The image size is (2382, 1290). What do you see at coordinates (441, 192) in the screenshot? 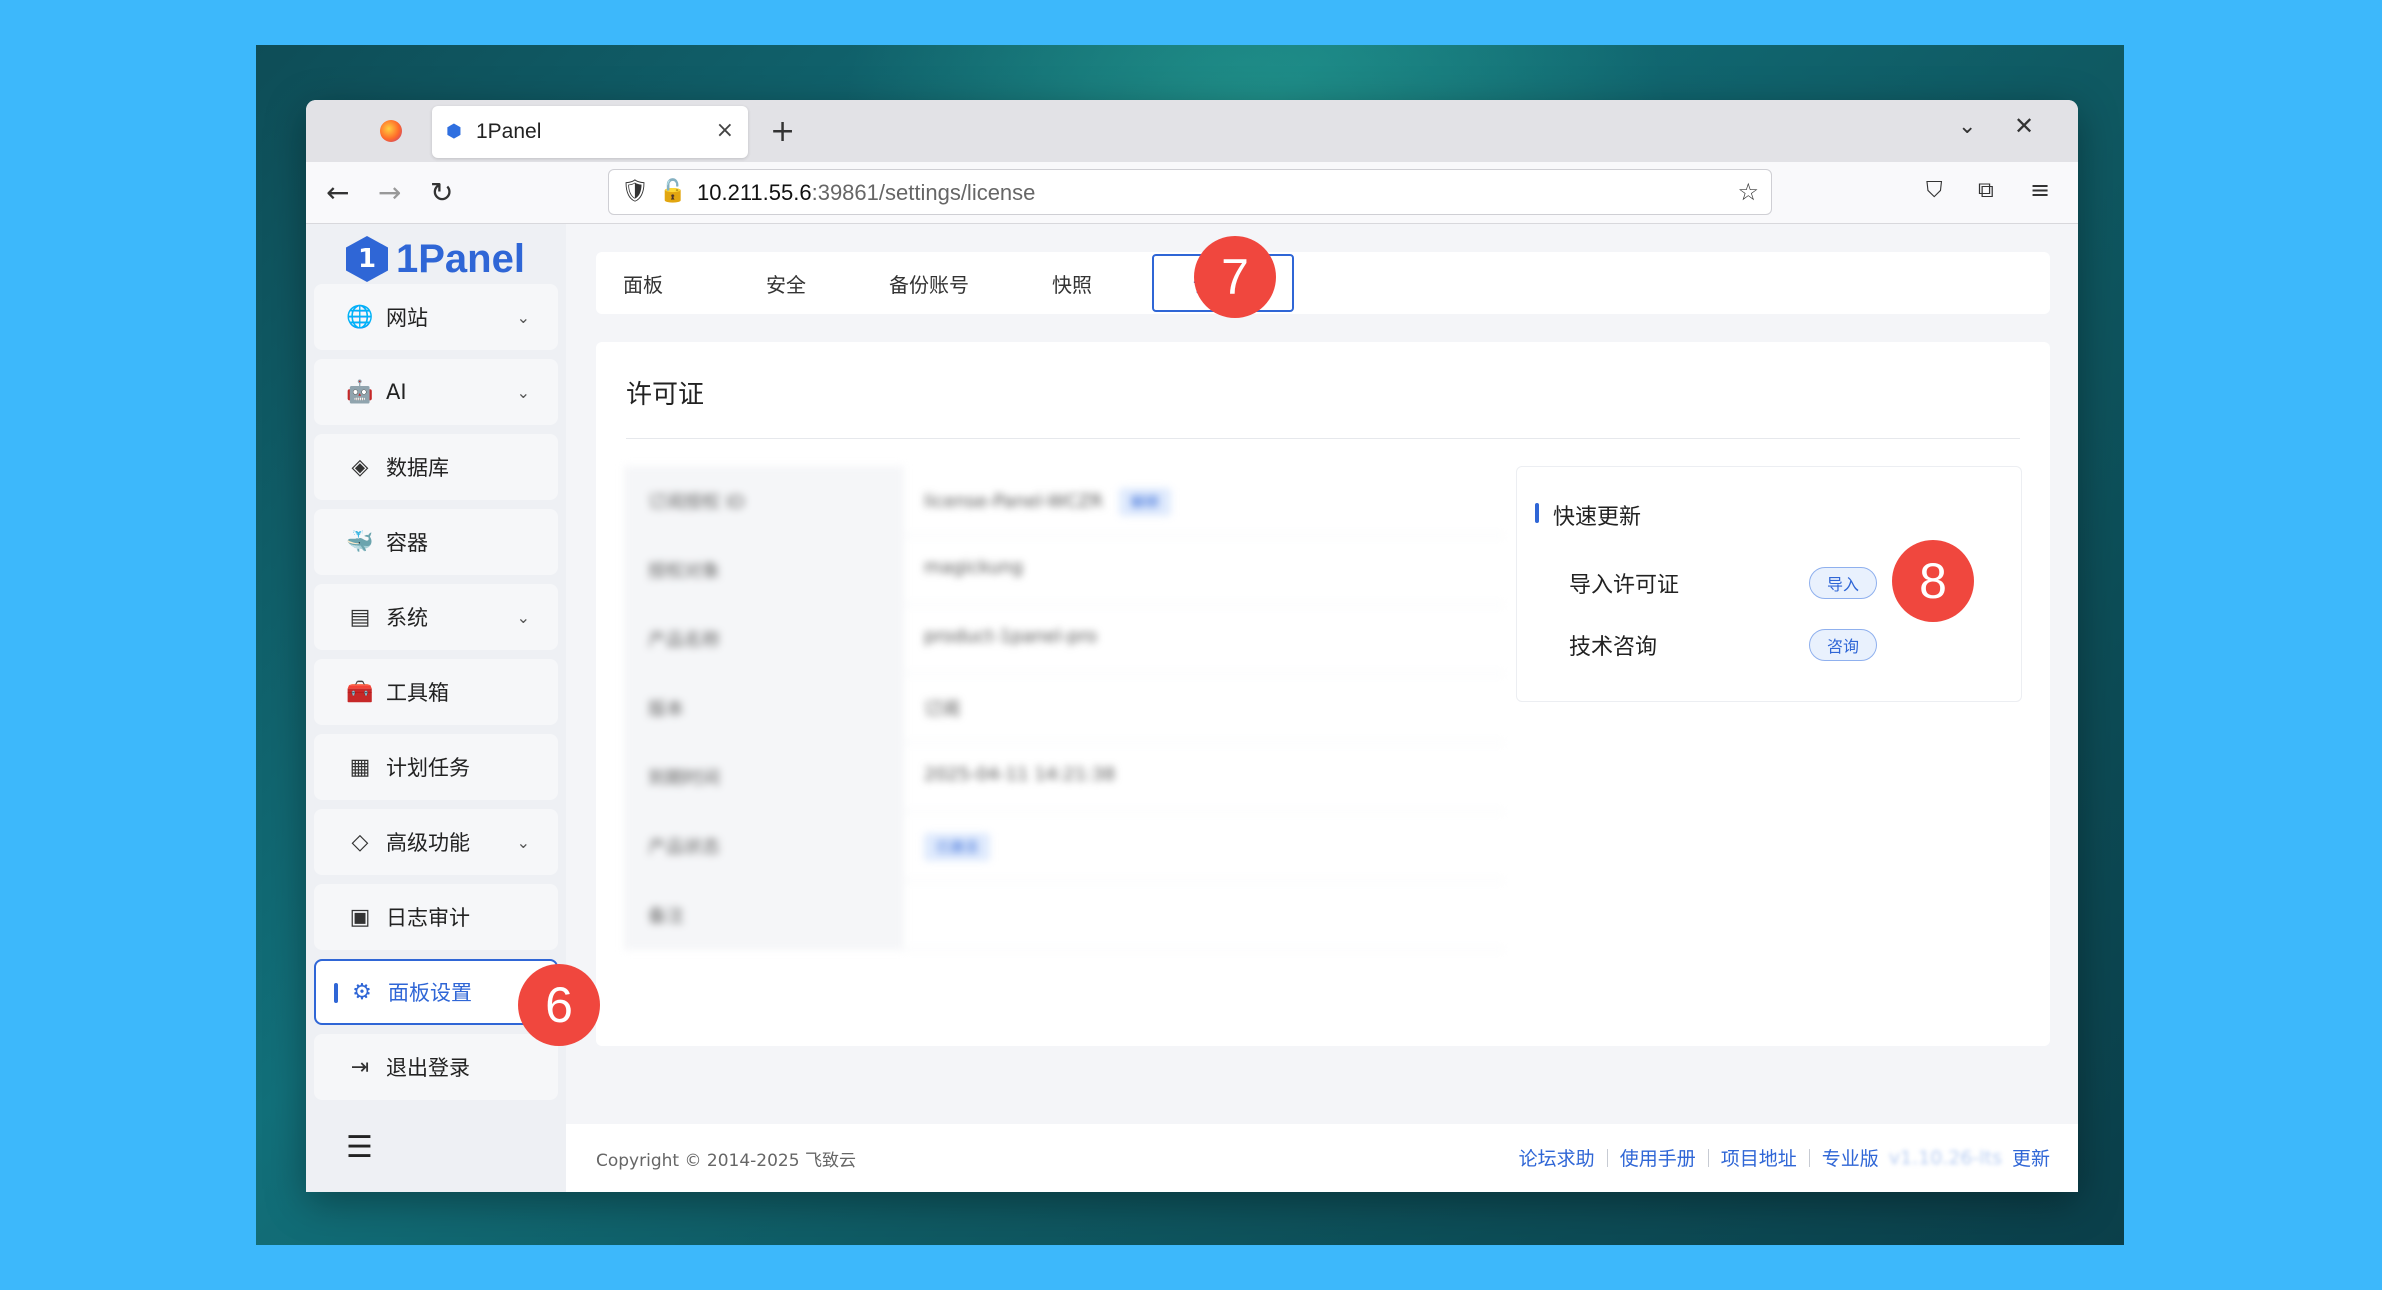
I see `reload-icon: ↻` at bounding box center [441, 192].